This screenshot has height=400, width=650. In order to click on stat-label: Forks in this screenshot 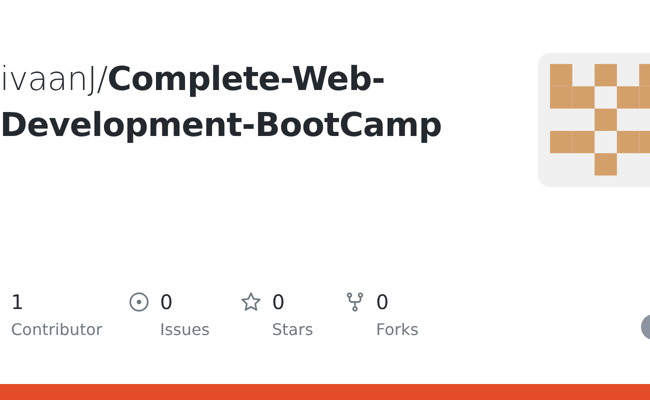, I will do `click(397, 330)`.